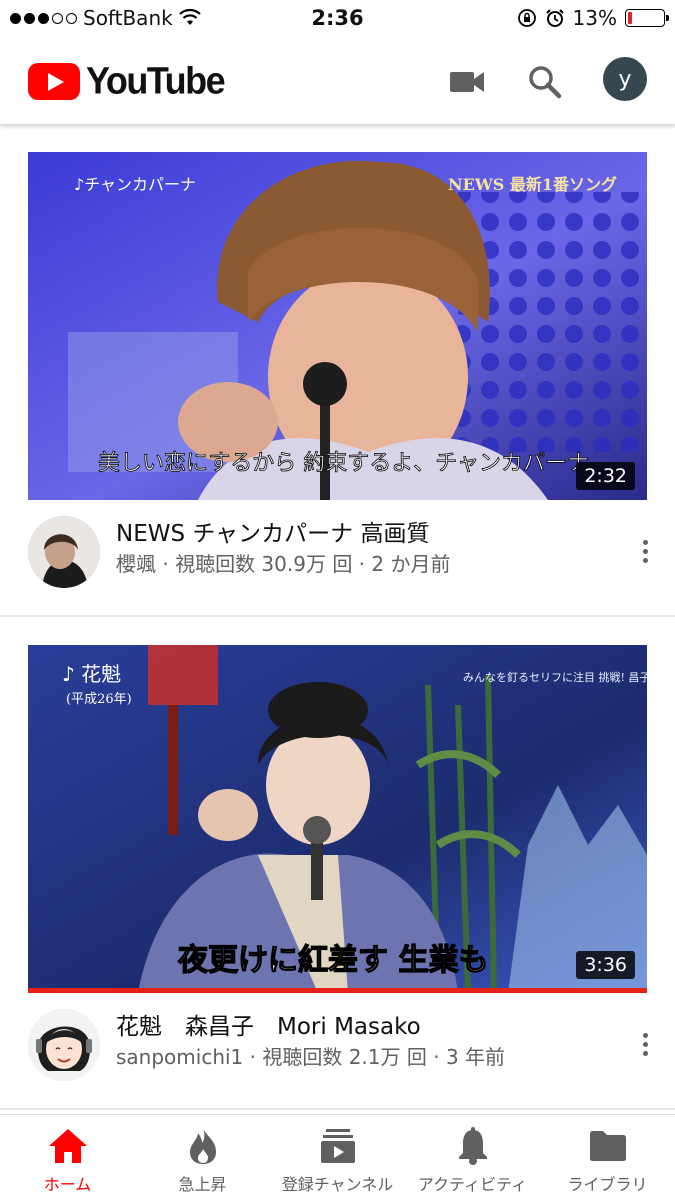  I want to click on bell-icon, so click(473, 1146).